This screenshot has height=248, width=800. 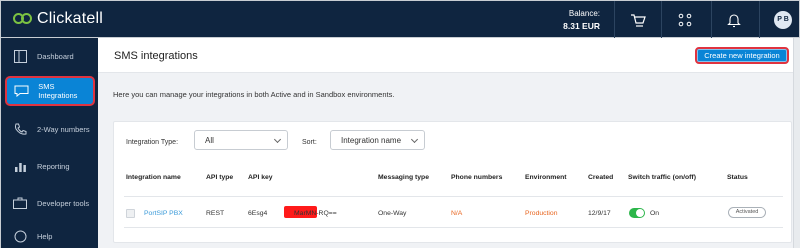 What do you see at coordinates (783, 20) in the screenshot?
I see `user-avatar: P B` at bounding box center [783, 20].